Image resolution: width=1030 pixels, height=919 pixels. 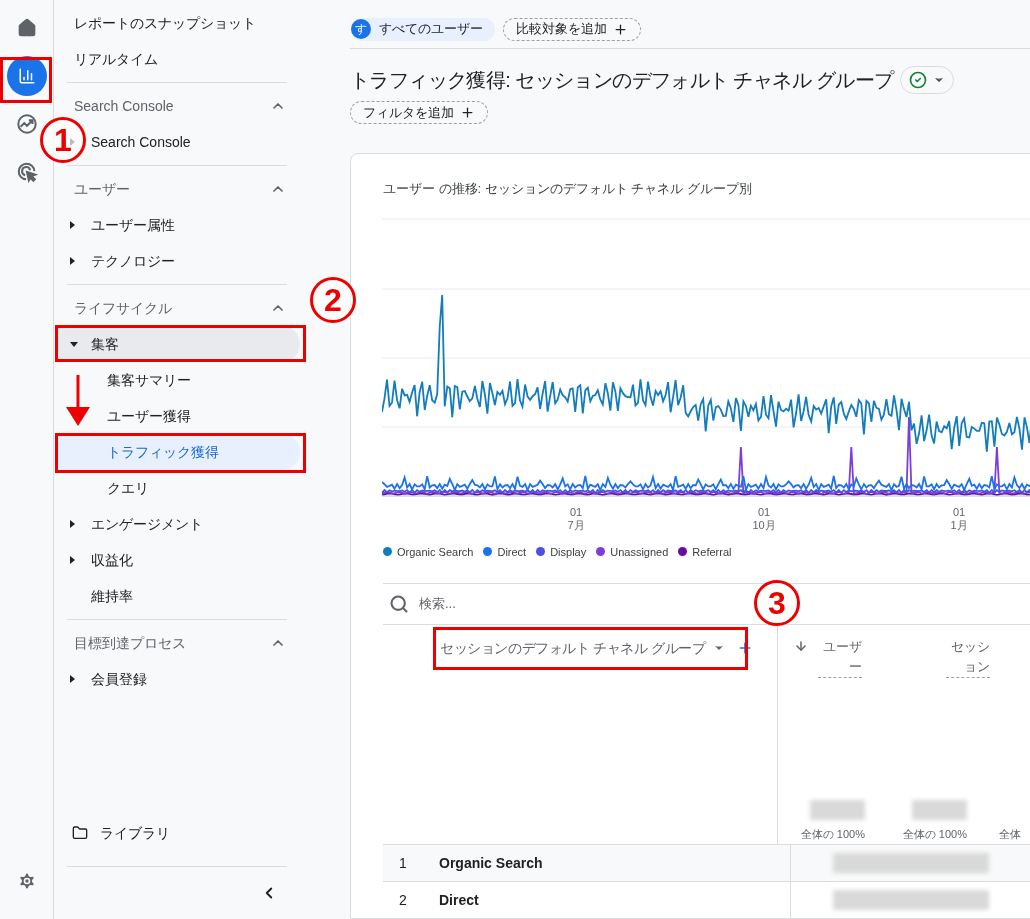 I want to click on section-title: 目標到達プロセス, so click(x=130, y=643).